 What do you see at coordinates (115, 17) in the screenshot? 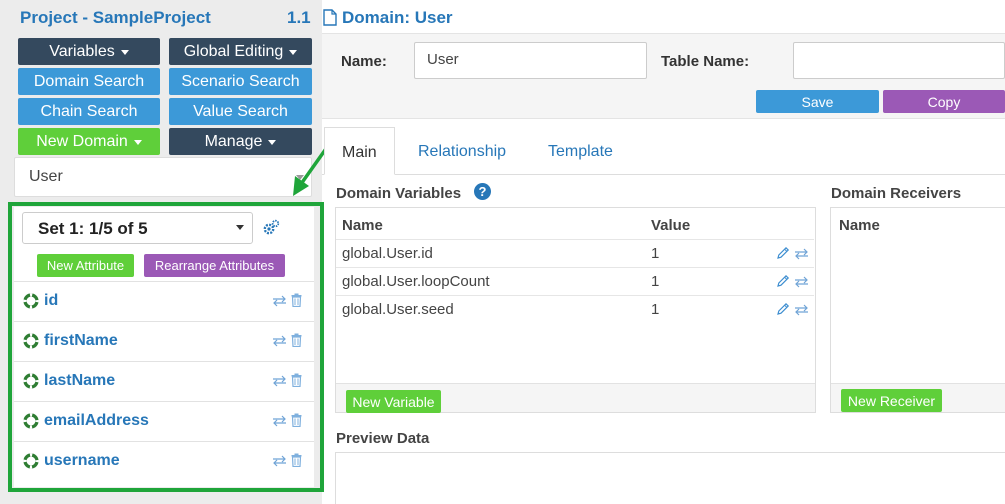
I see `project-title: Project - SampleProject` at bounding box center [115, 17].